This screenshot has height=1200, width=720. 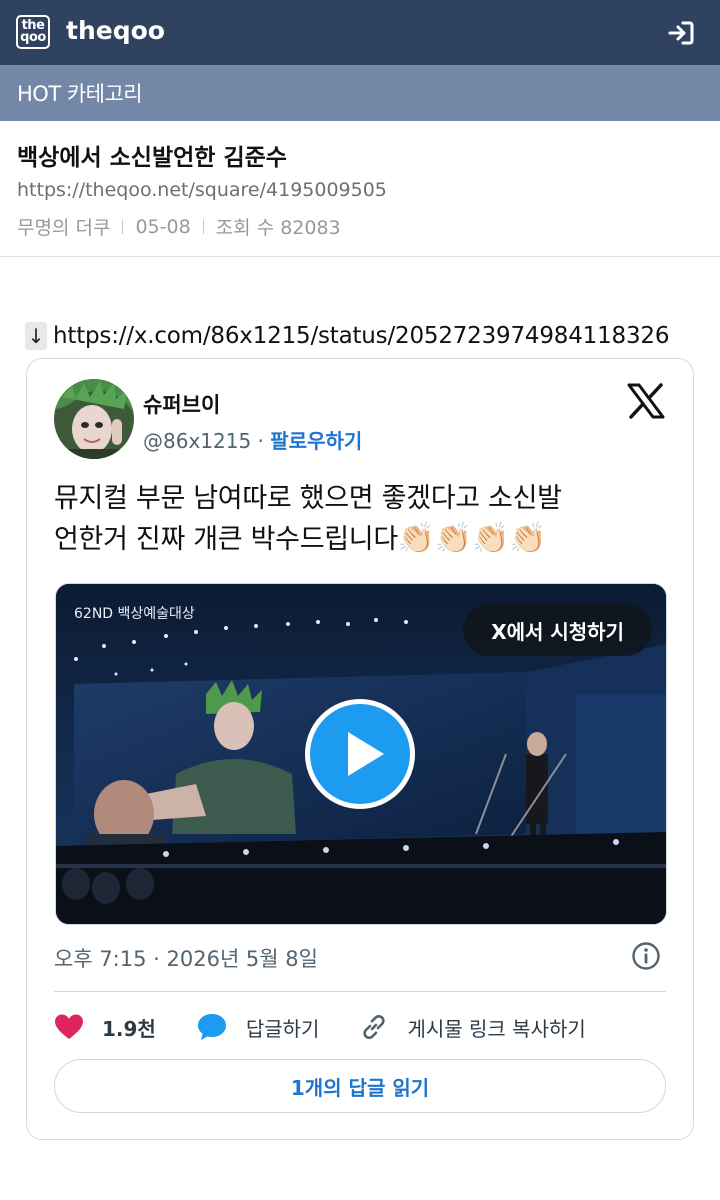 I want to click on like-button: 1.9천, so click(x=105, y=1027).